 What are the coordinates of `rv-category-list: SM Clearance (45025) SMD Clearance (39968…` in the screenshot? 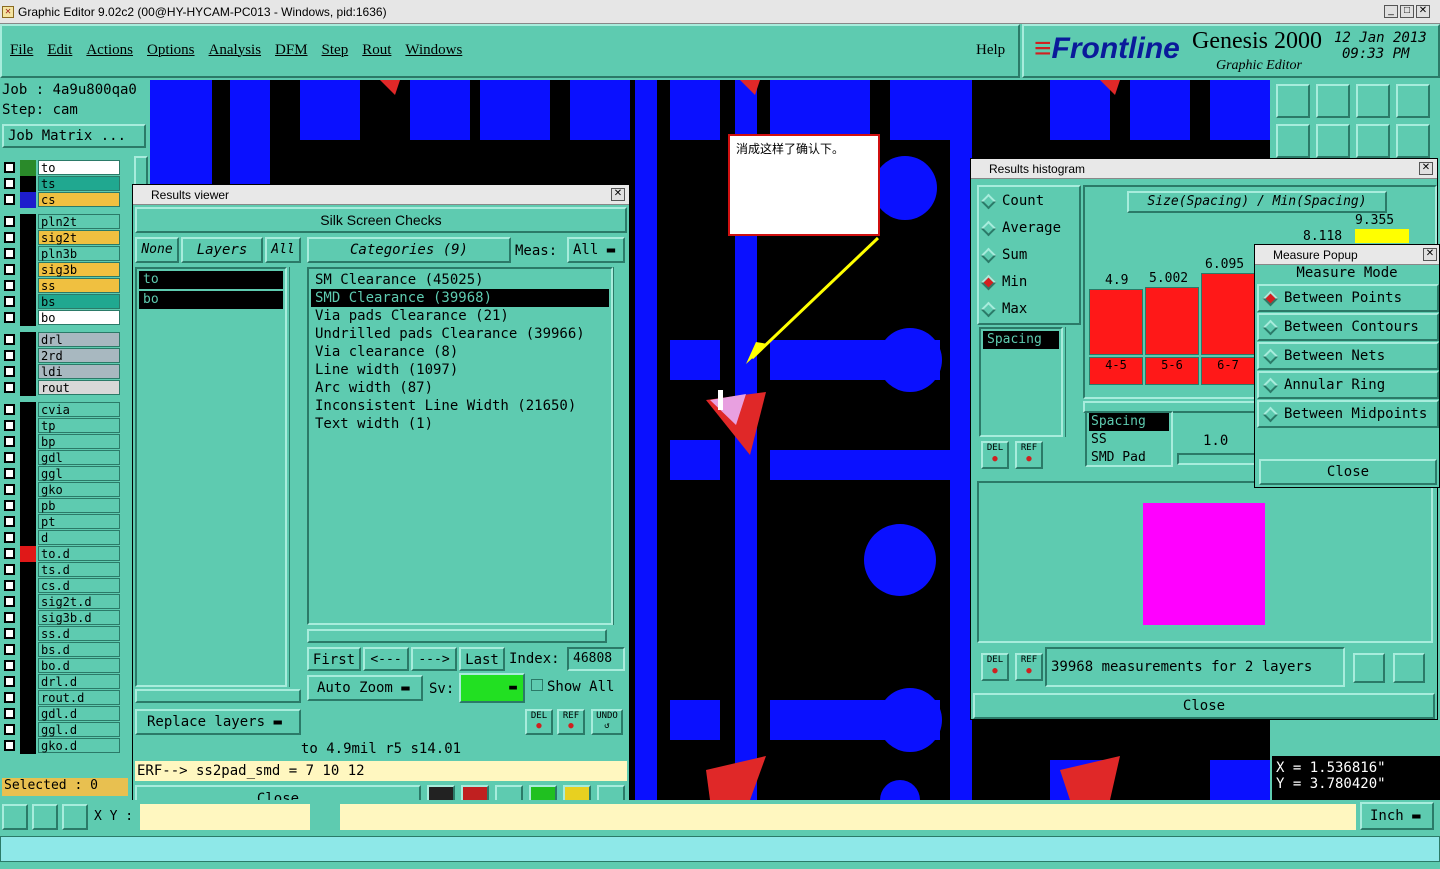 It's located at (460, 446).